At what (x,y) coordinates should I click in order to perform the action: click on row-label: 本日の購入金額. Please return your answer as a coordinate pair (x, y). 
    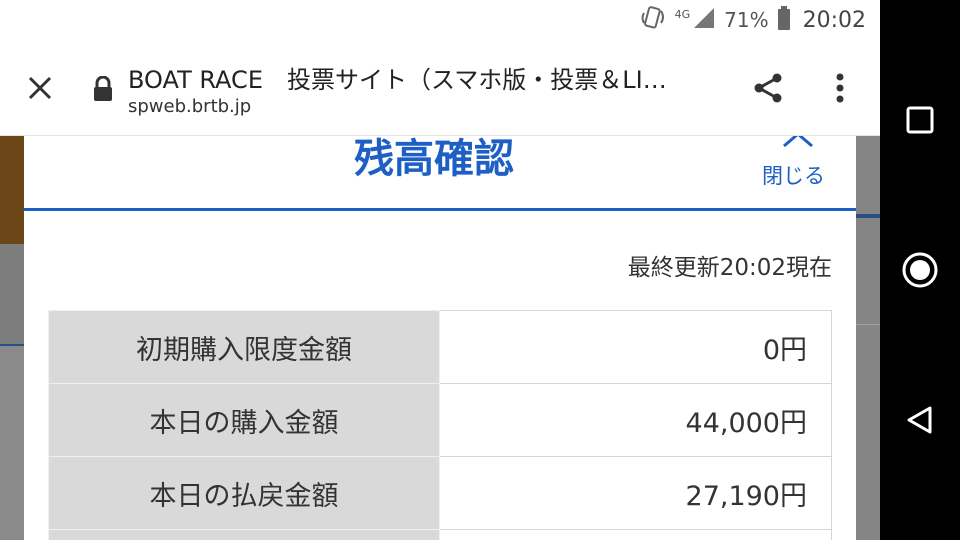
    Looking at the image, I should click on (244, 420).